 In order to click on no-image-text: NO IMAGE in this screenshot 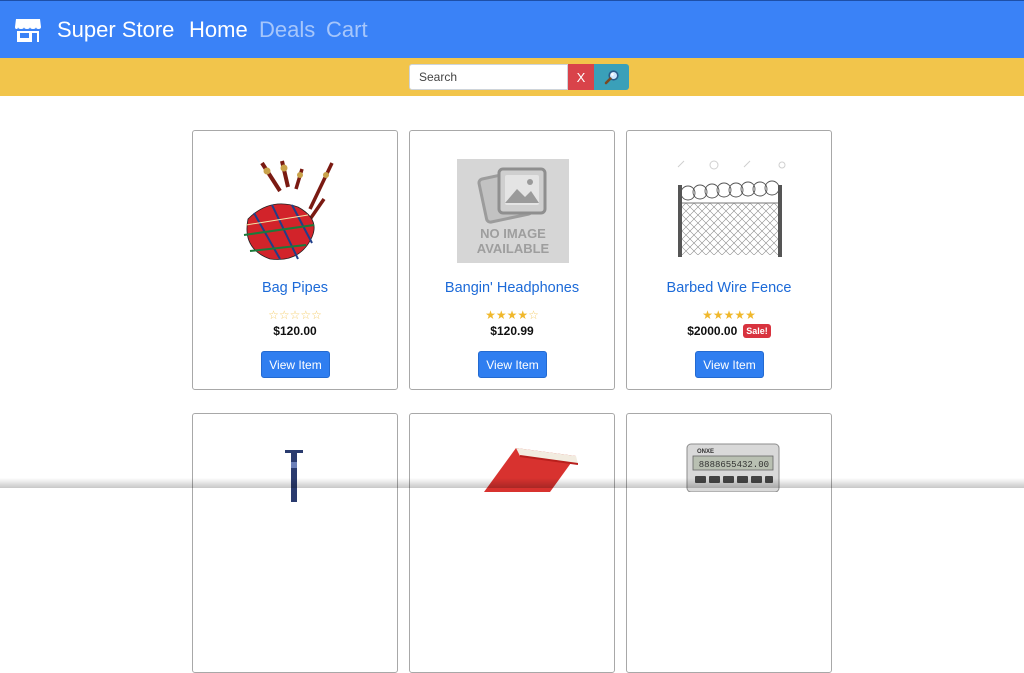, I will do `click(513, 233)`.